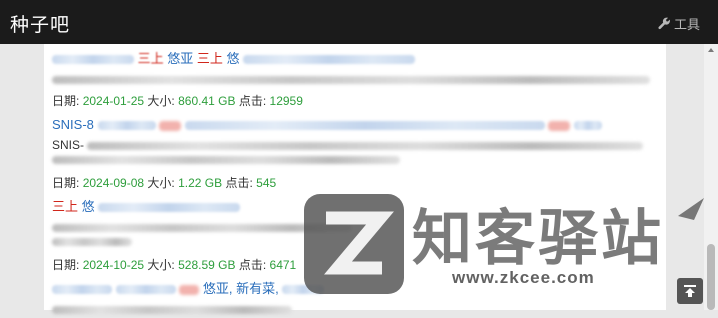  What do you see at coordinates (113, 265) in the screenshot?
I see `date-value: 2024-10-25` at bounding box center [113, 265].